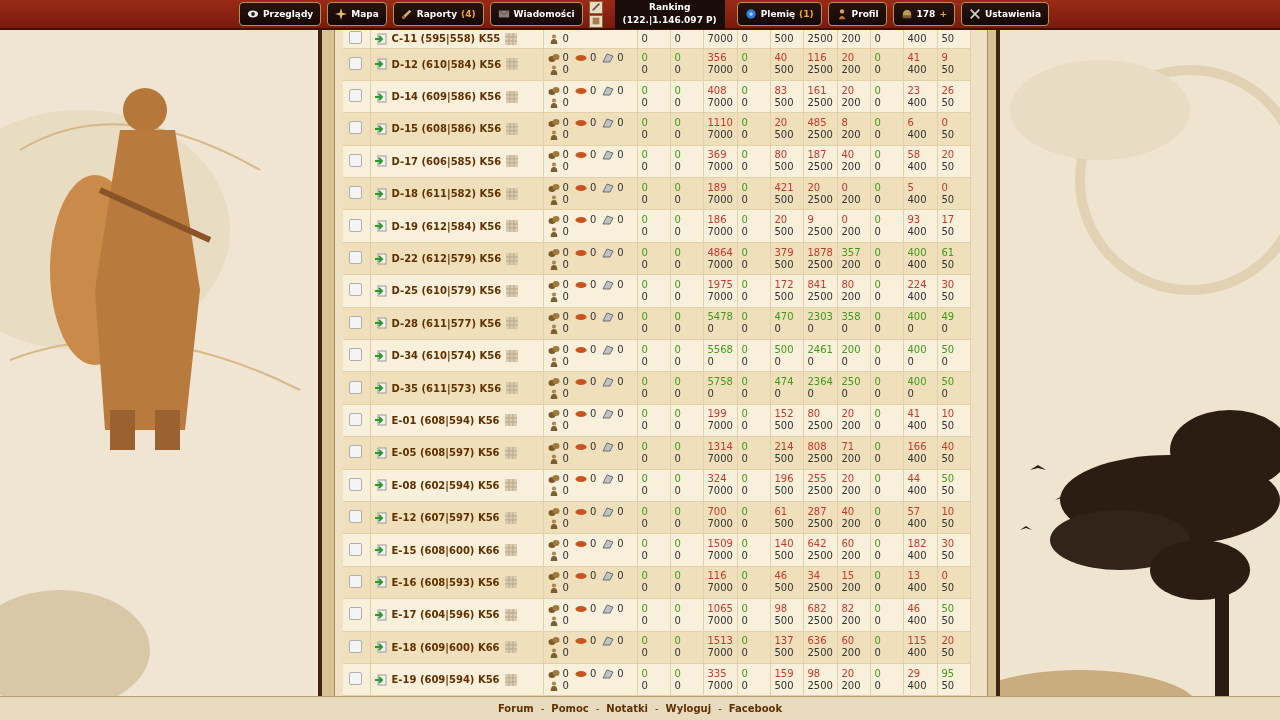 This screenshot has height=720, width=1280. What do you see at coordinates (445, 680) in the screenshot?
I see `village-link: E-19 (609|594) K56` at bounding box center [445, 680].